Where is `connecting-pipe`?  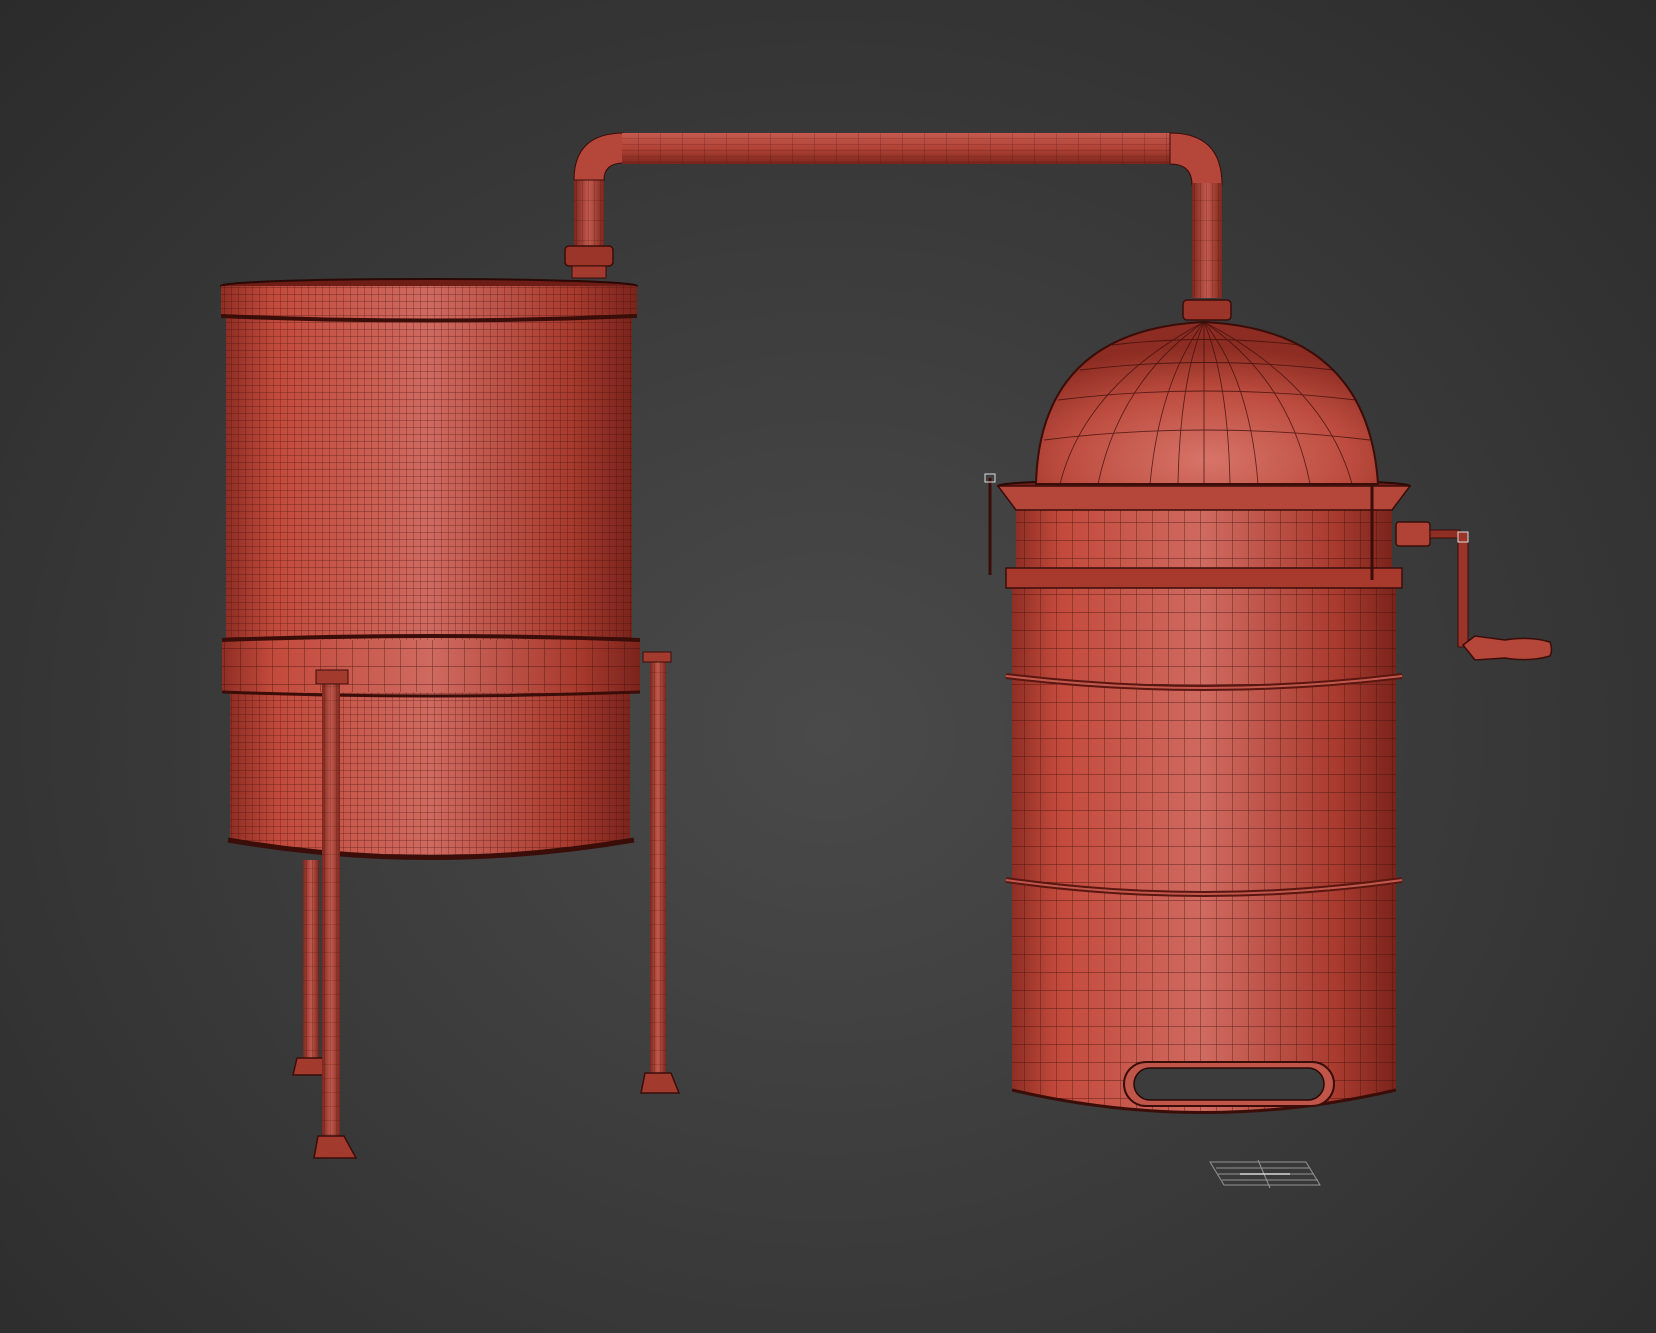
connecting-pipe is located at coordinates (898, 226).